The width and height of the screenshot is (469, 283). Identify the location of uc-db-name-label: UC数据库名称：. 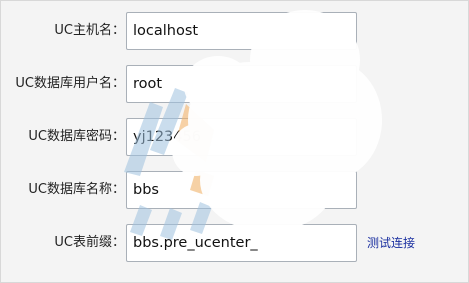
(76, 189).